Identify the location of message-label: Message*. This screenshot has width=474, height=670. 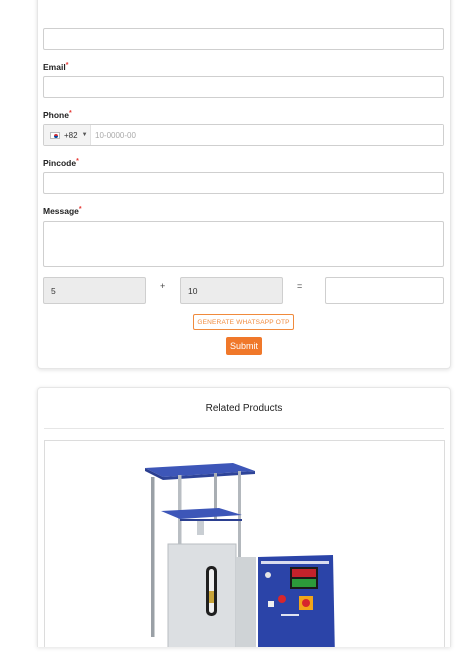
(62, 211).